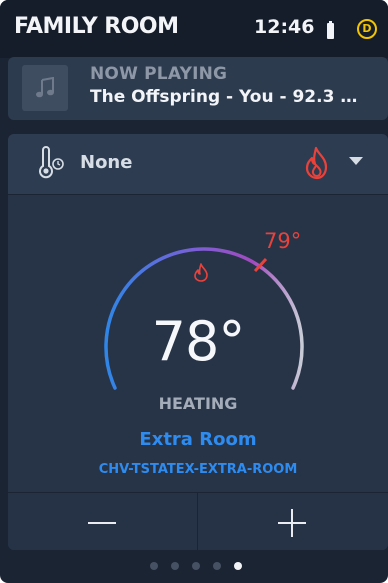  What do you see at coordinates (316, 163) in the screenshot?
I see `flame-icon` at bounding box center [316, 163].